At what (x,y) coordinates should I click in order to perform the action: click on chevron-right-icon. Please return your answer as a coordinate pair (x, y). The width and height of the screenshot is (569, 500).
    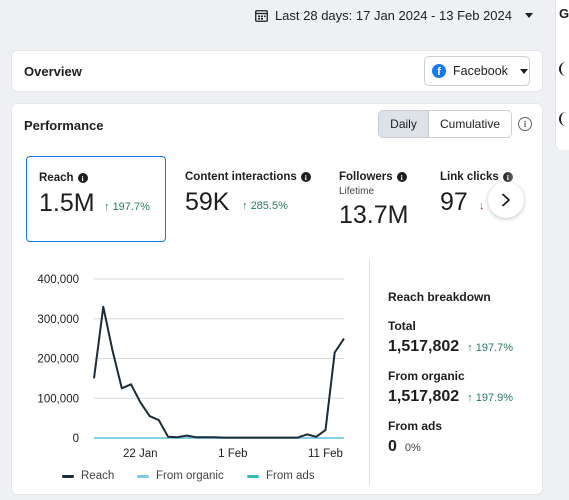
    Looking at the image, I should click on (506, 200).